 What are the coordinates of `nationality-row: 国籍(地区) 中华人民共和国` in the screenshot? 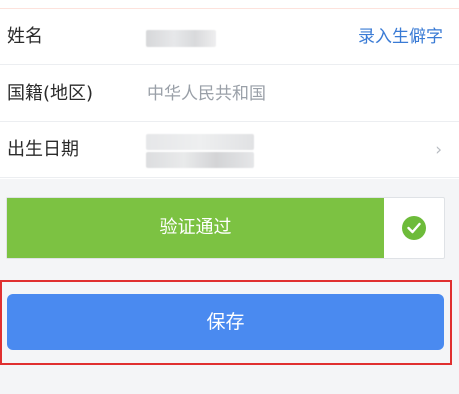 It's located at (229, 94).